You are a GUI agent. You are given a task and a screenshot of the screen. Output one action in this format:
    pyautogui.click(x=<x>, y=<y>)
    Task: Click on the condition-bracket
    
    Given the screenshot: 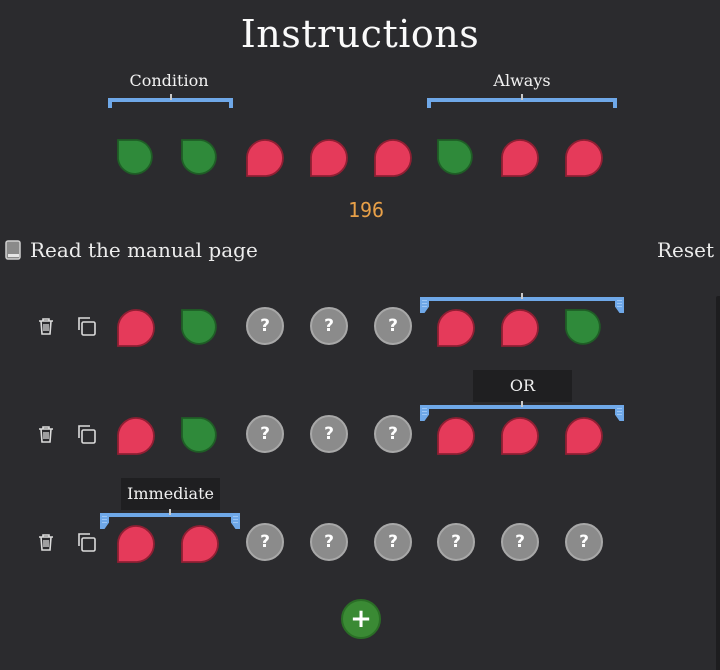 What is the action you would take?
    pyautogui.click(x=170, y=101)
    